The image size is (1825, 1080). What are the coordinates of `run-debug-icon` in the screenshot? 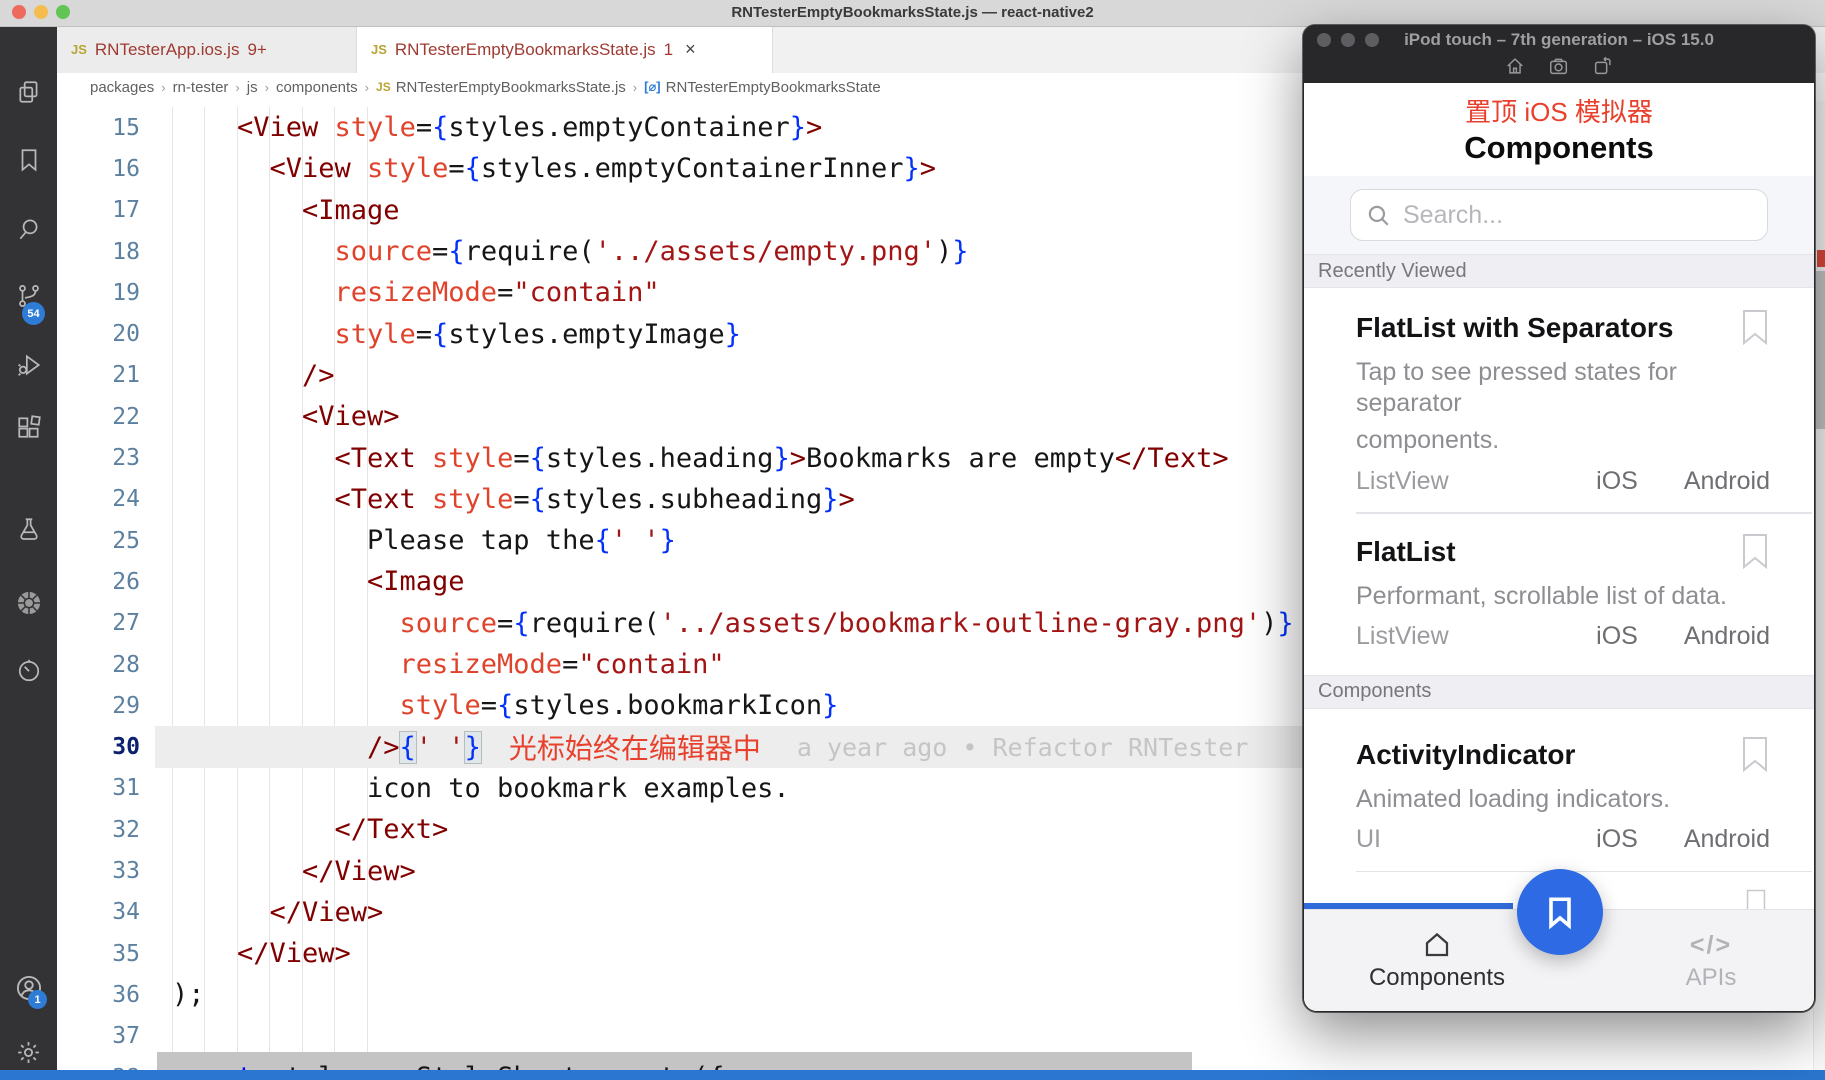 It's located at (28, 365).